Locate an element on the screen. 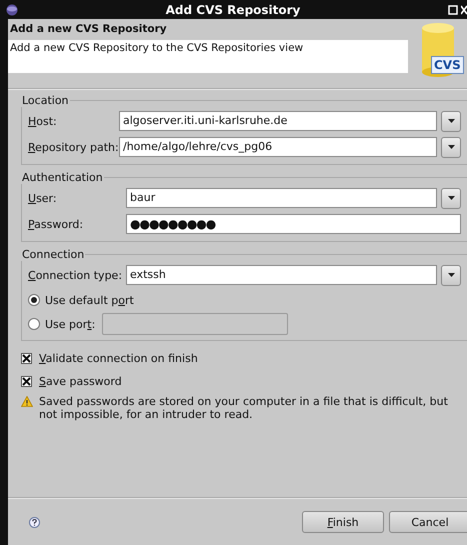 Image resolution: width=467 pixels, height=545 pixels. field-label: Connection type: is located at coordinates (75, 275).